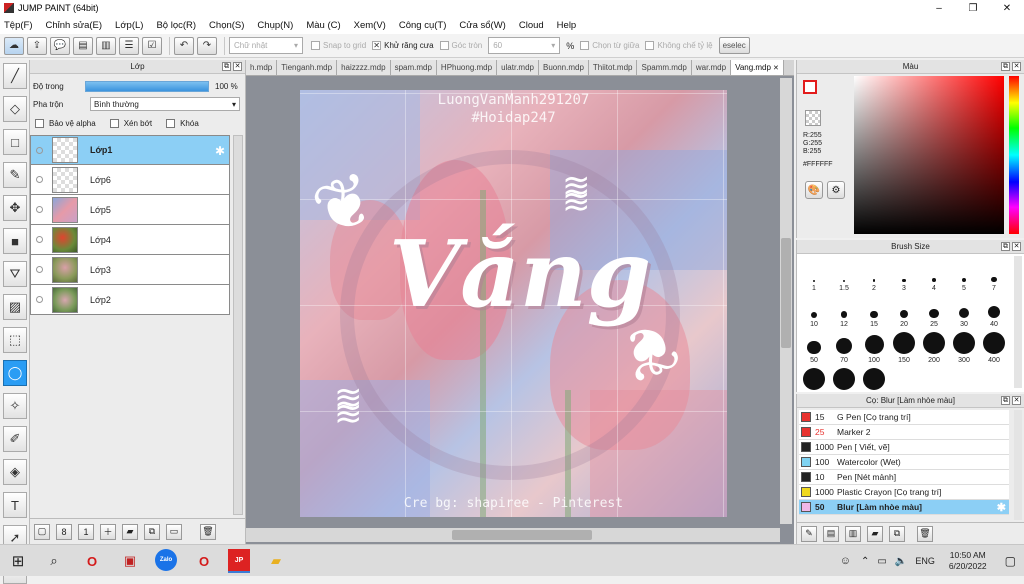 This screenshot has width=1024, height=584. I want to click on lasso-tool-icon: ◯, so click(15, 373).